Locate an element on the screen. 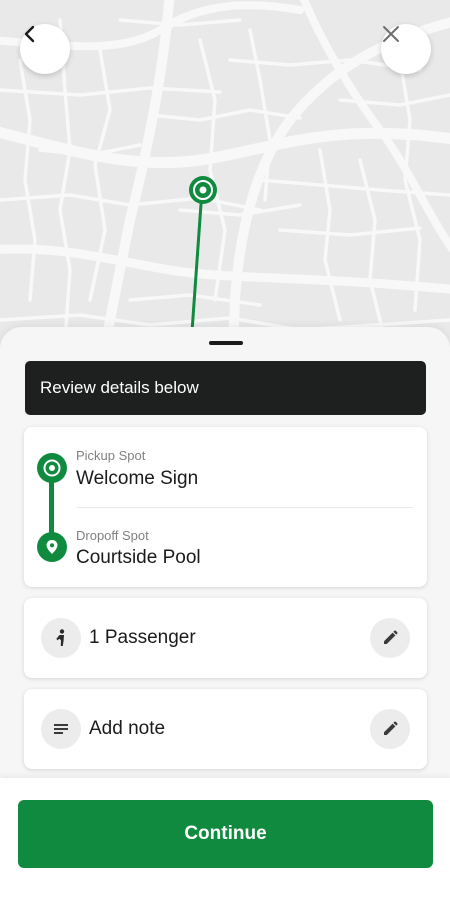 The image size is (450, 900). review-banner: Review details below is located at coordinates (225, 388).